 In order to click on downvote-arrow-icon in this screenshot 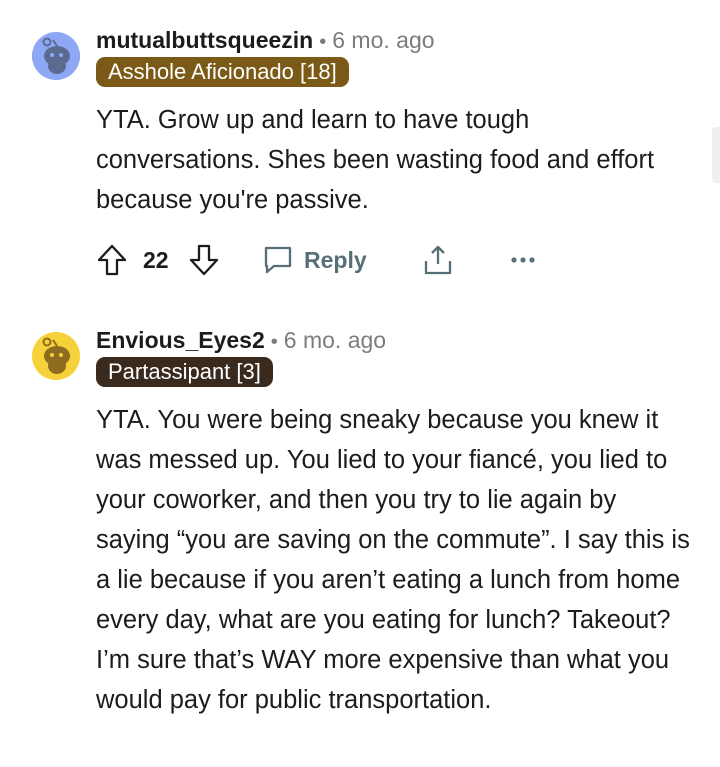, I will do `click(204, 260)`.